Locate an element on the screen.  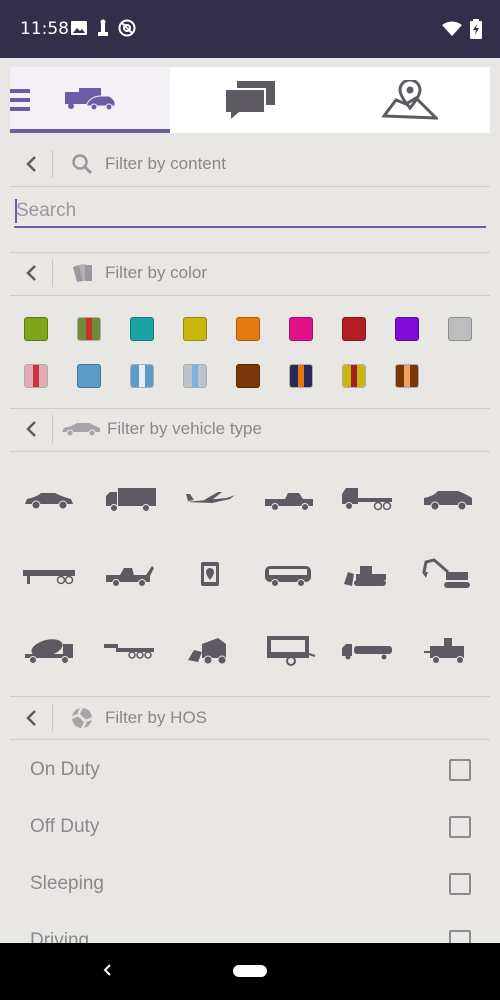
filter-content-header: Filter by content is located at coordinates (250, 164).